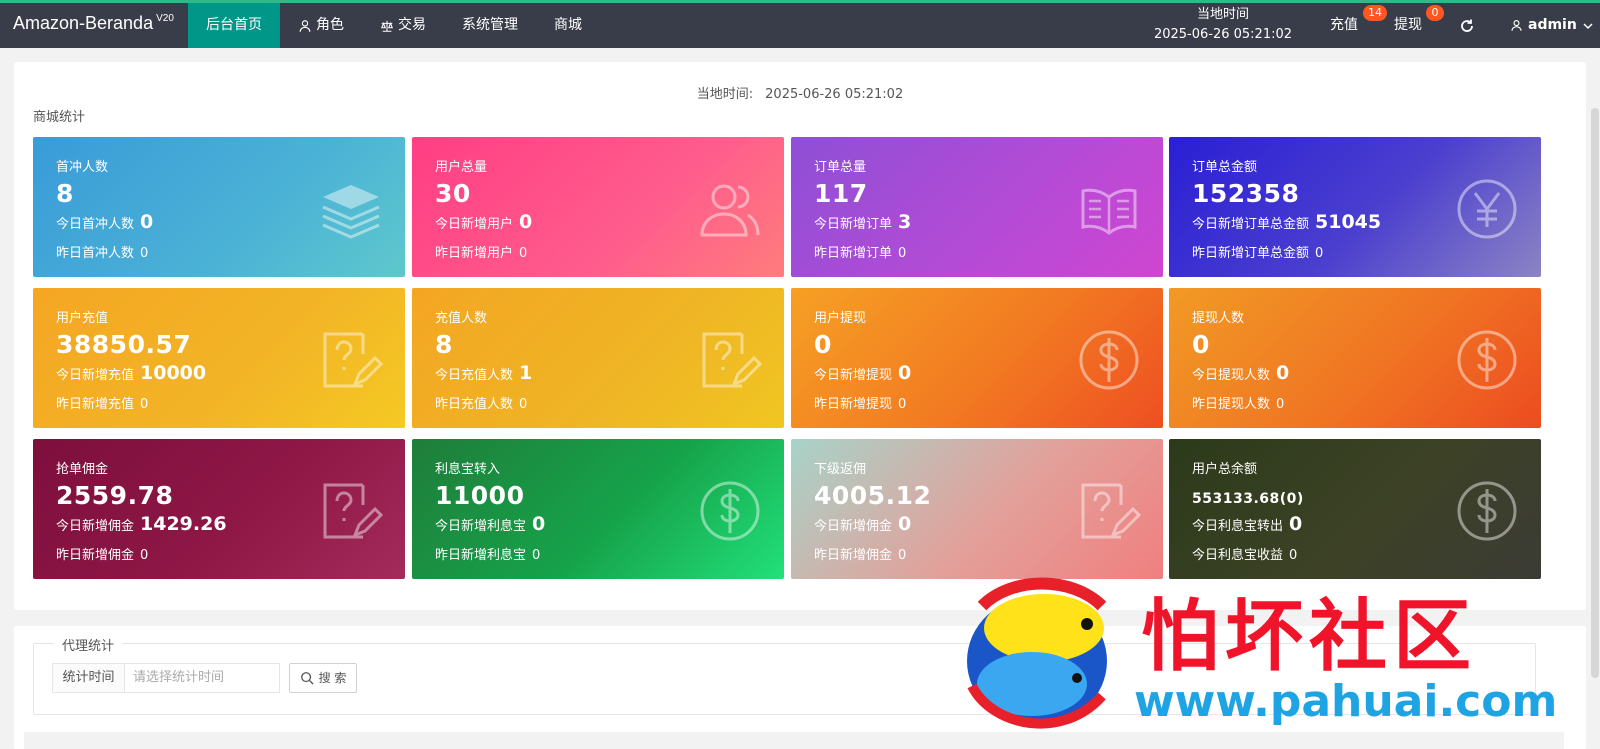  I want to click on book-icon, so click(1109, 211).